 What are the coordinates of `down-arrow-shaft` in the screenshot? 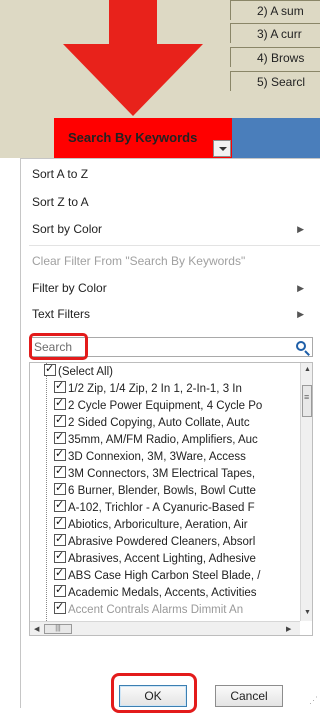 It's located at (133, 22).